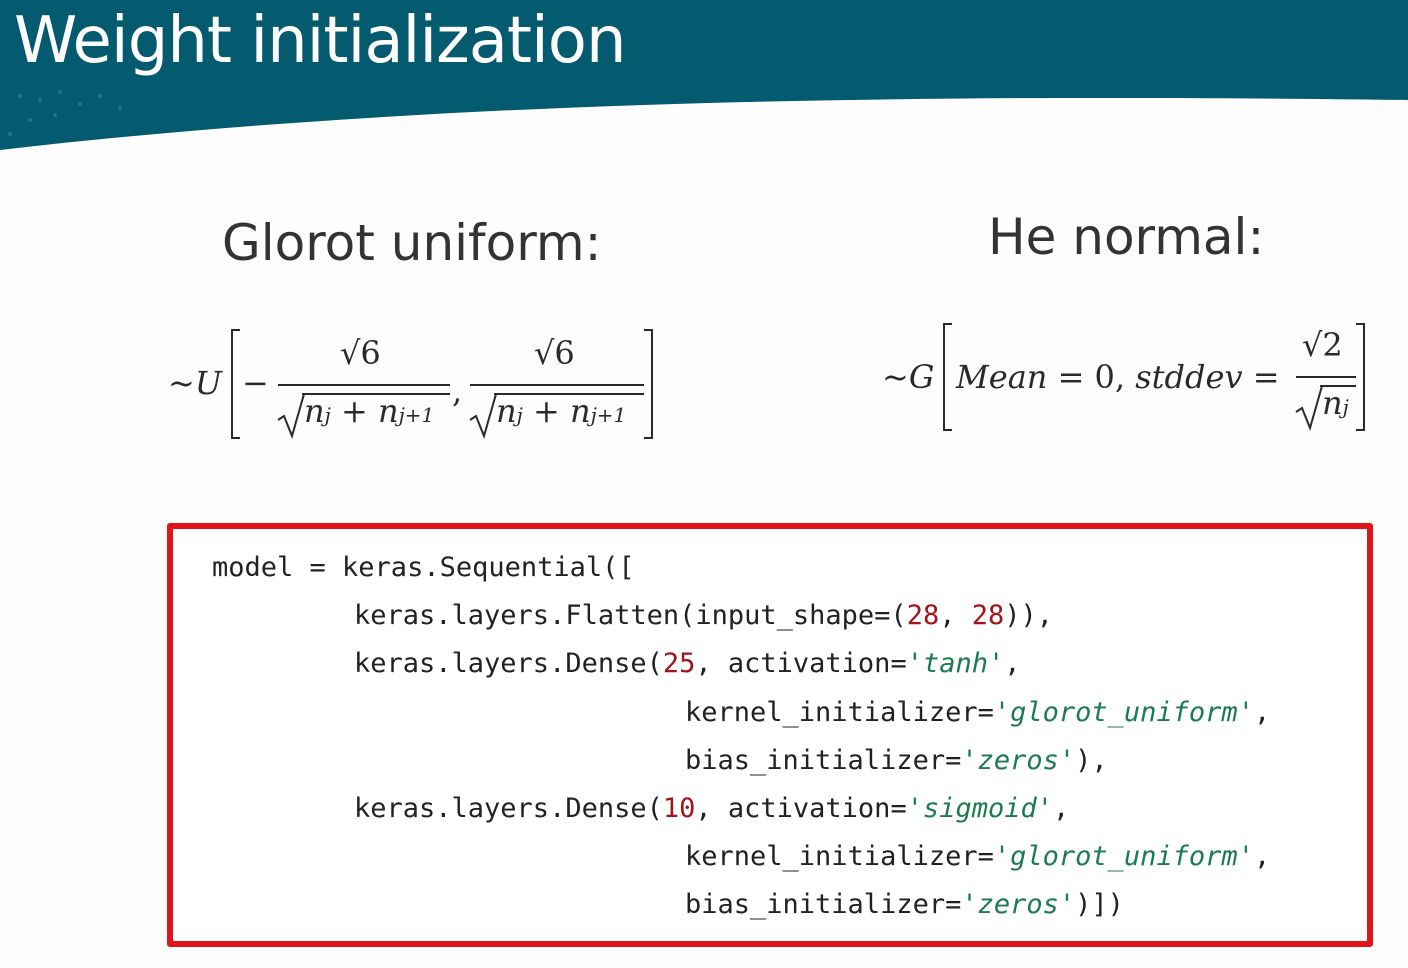 Image resolution: width=1408 pixels, height=968 pixels. Describe the element at coordinates (1322, 345) in the screenshot. I see `he-numerator: √2` at that location.